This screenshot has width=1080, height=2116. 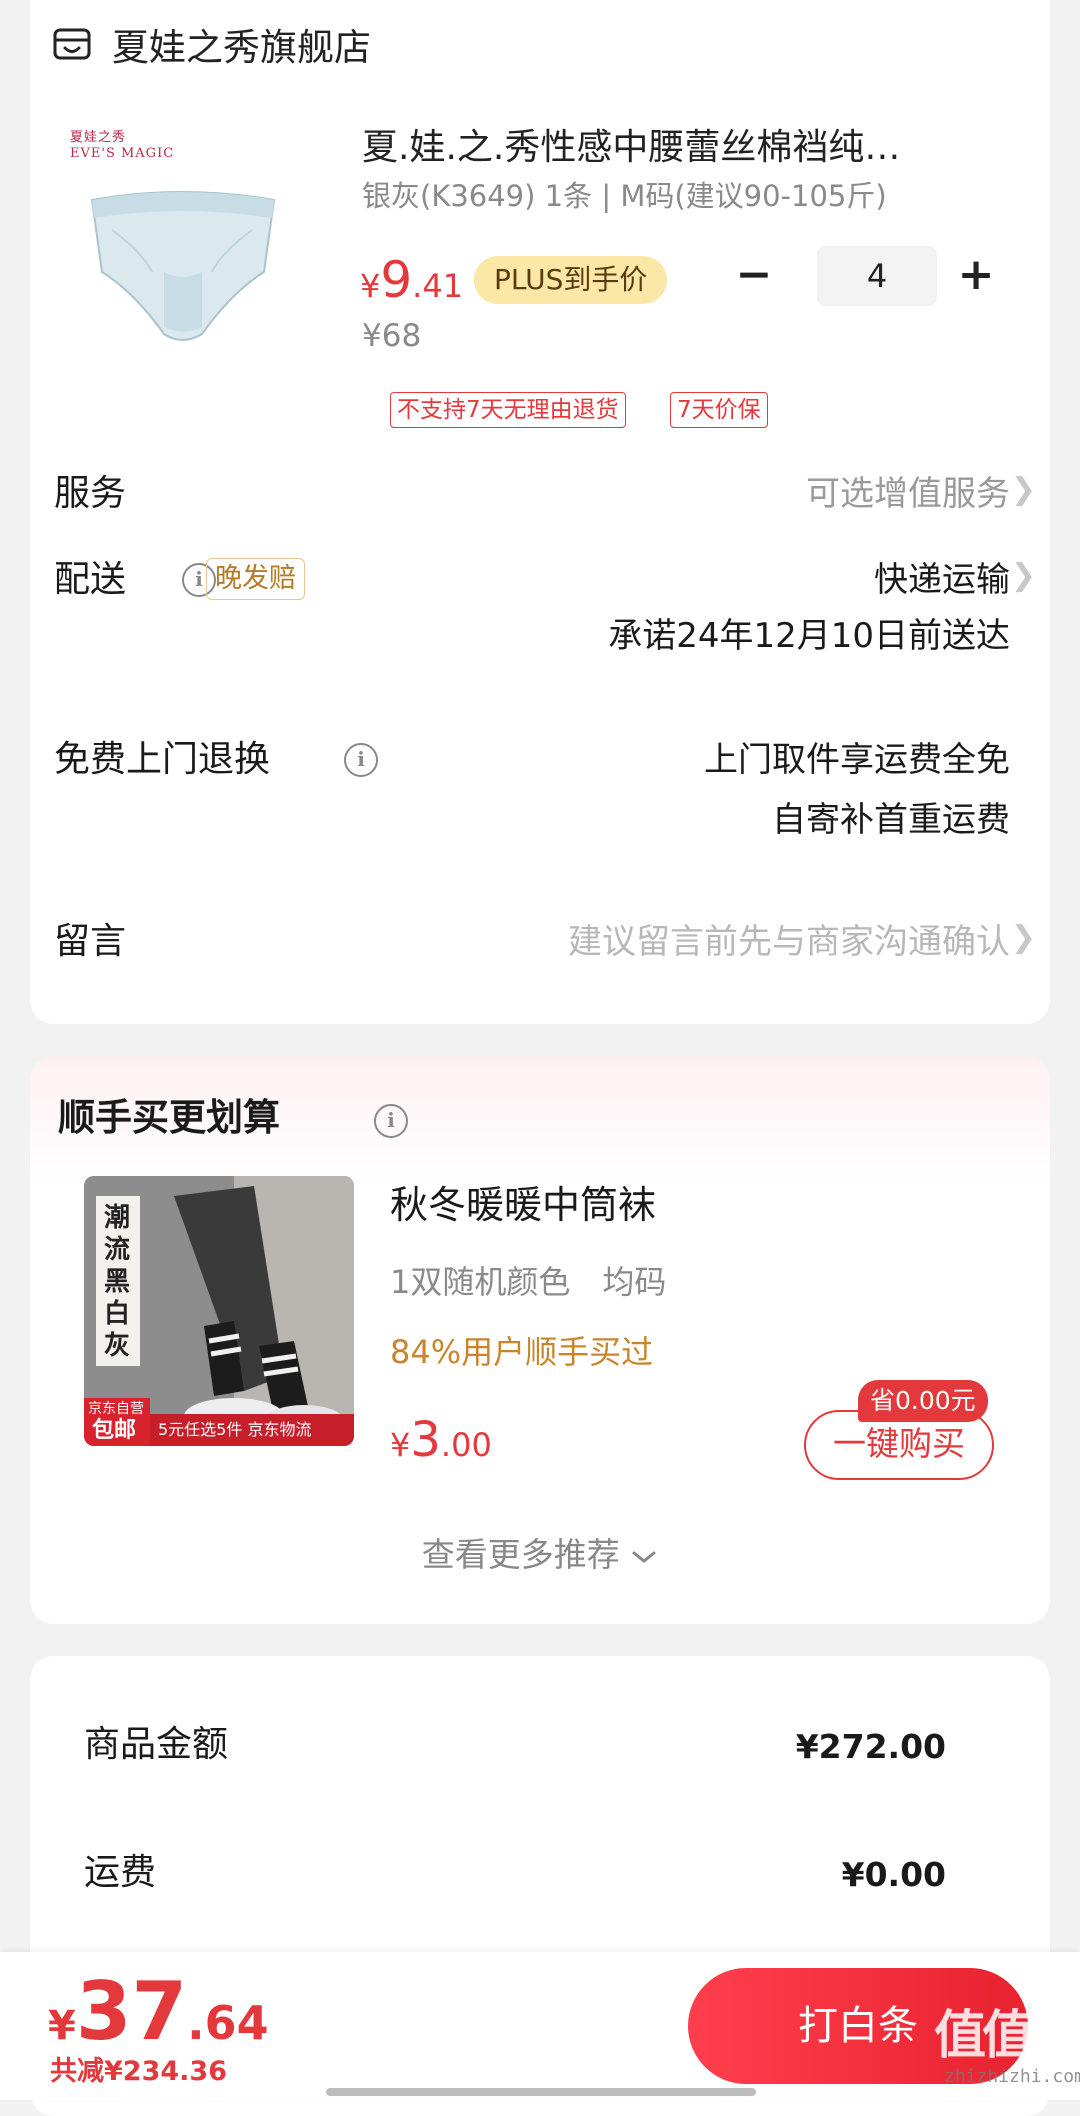 I want to click on delivery-promise: 承诺24年12月10日前送达, so click(x=809, y=636).